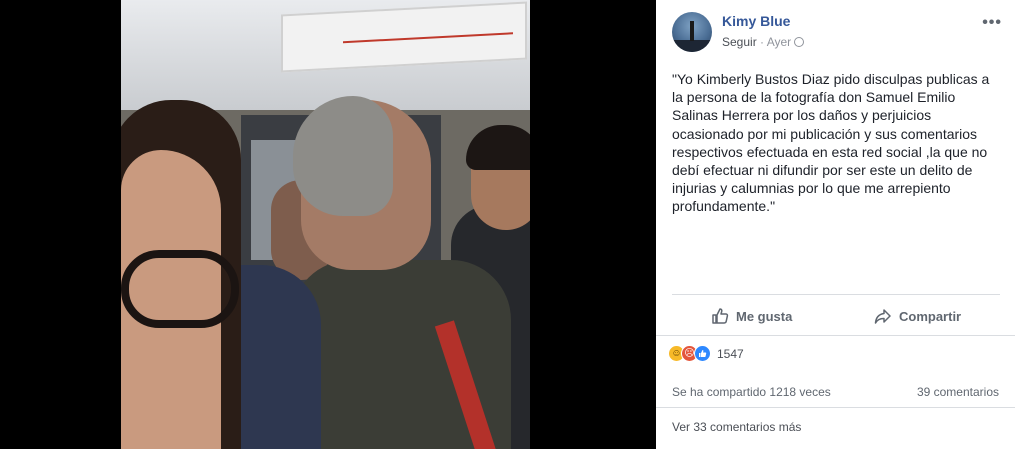  What do you see at coordinates (756, 21) in the screenshot?
I see `author-name: Kimy Blue` at bounding box center [756, 21].